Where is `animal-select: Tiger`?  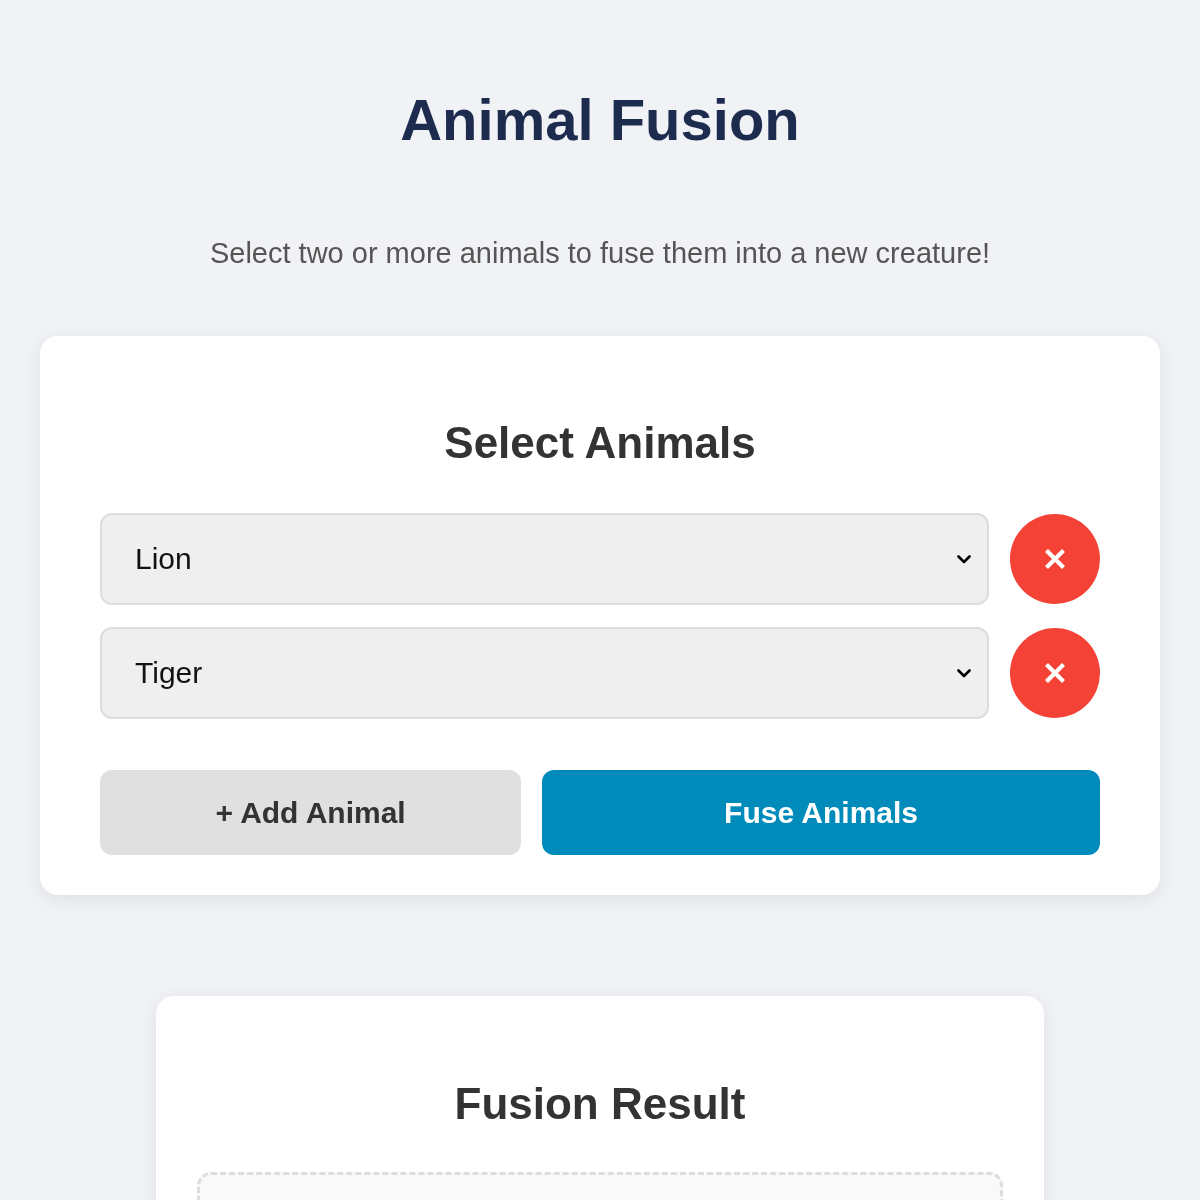 animal-select: Tiger is located at coordinates (544, 673).